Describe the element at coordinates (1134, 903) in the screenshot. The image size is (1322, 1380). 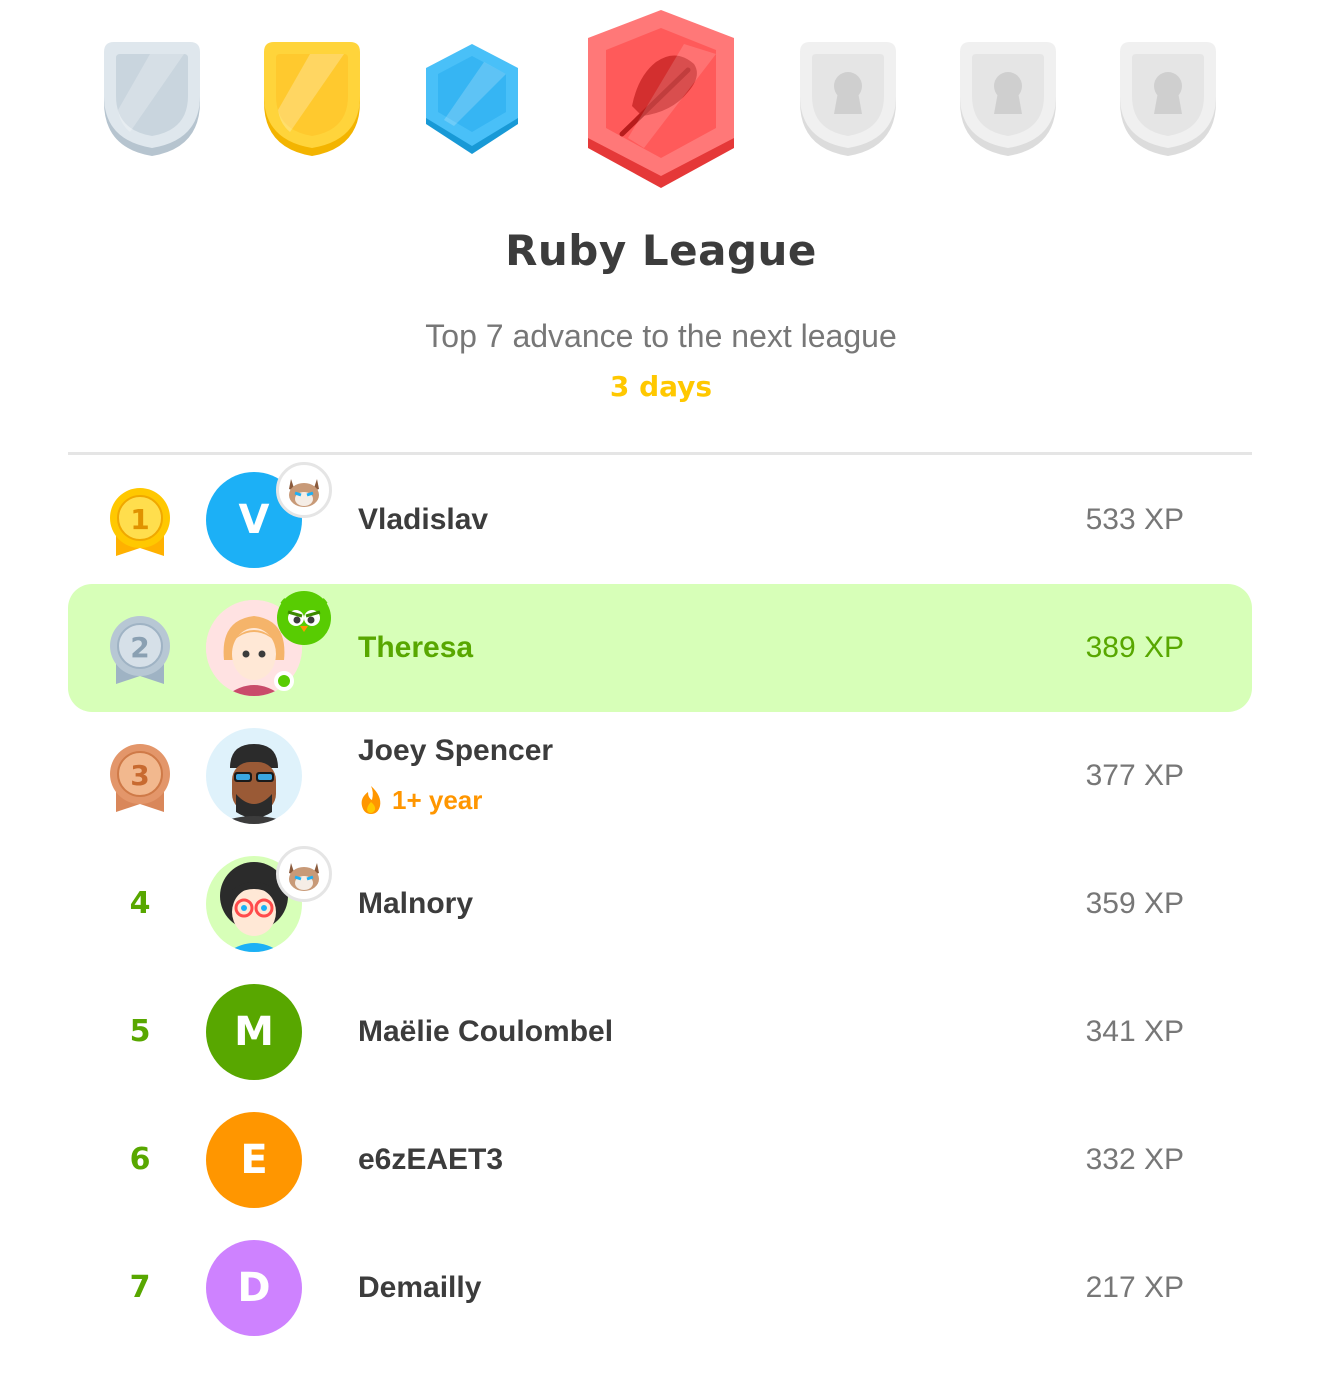
I see `user-xp: 359 XP` at that location.